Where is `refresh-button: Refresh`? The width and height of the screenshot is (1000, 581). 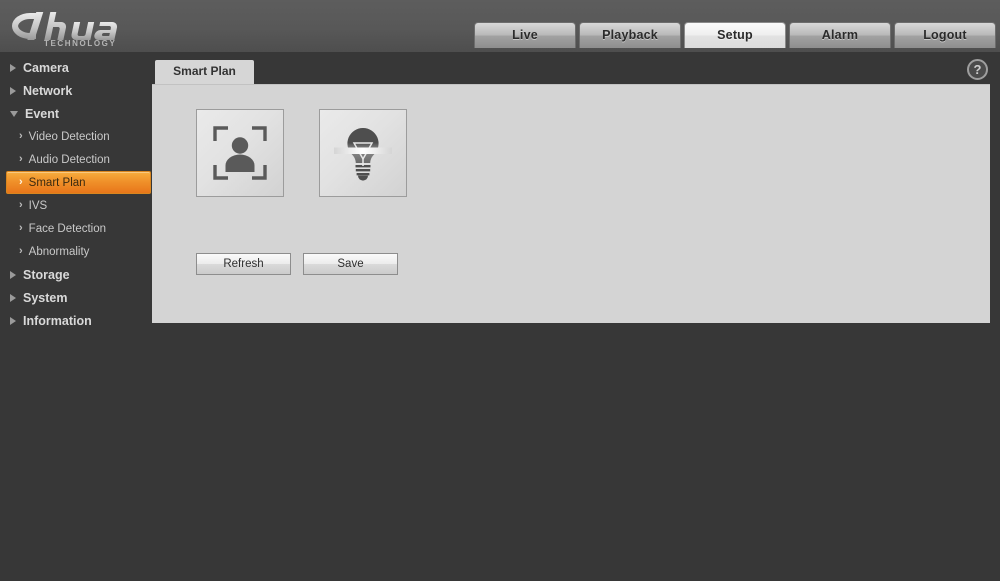 refresh-button: Refresh is located at coordinates (243, 264).